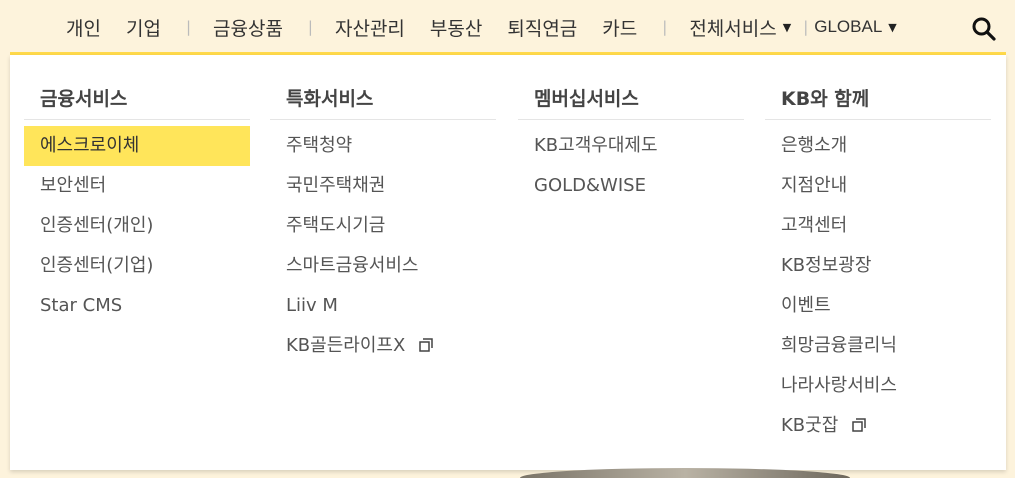 The image size is (1015, 478). Describe the element at coordinates (137, 306) in the screenshot. I see `menu-item-star-cms: Star CMS` at that location.